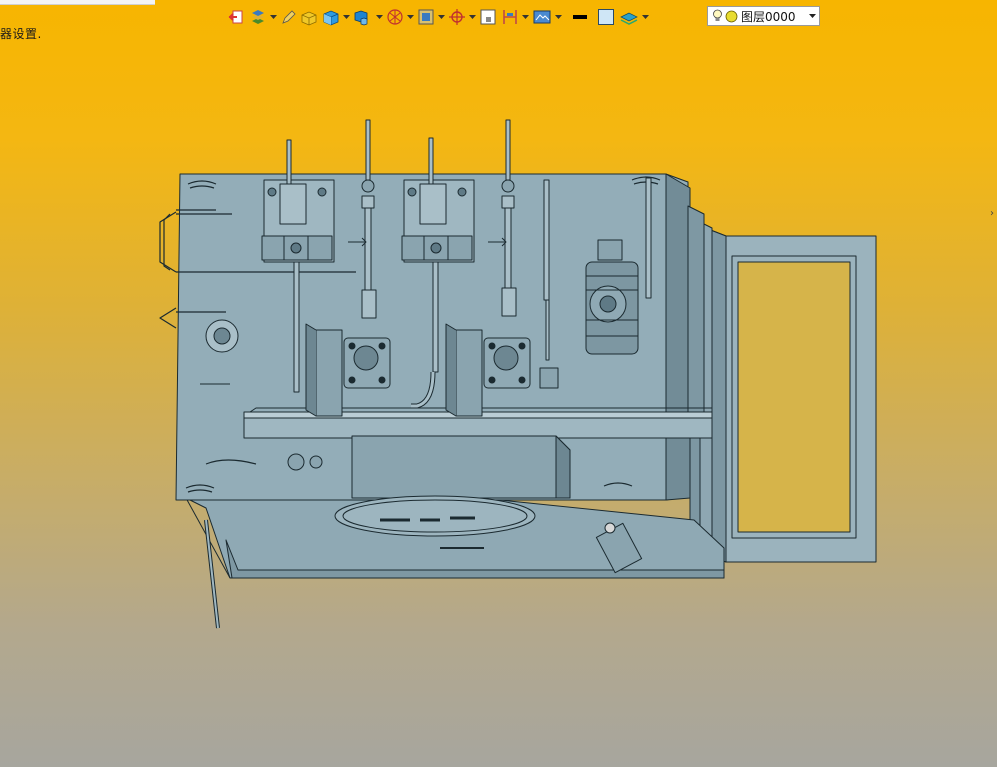  What do you see at coordinates (992, 213) in the screenshot?
I see `viewport-edge-marker: ›` at bounding box center [992, 213].